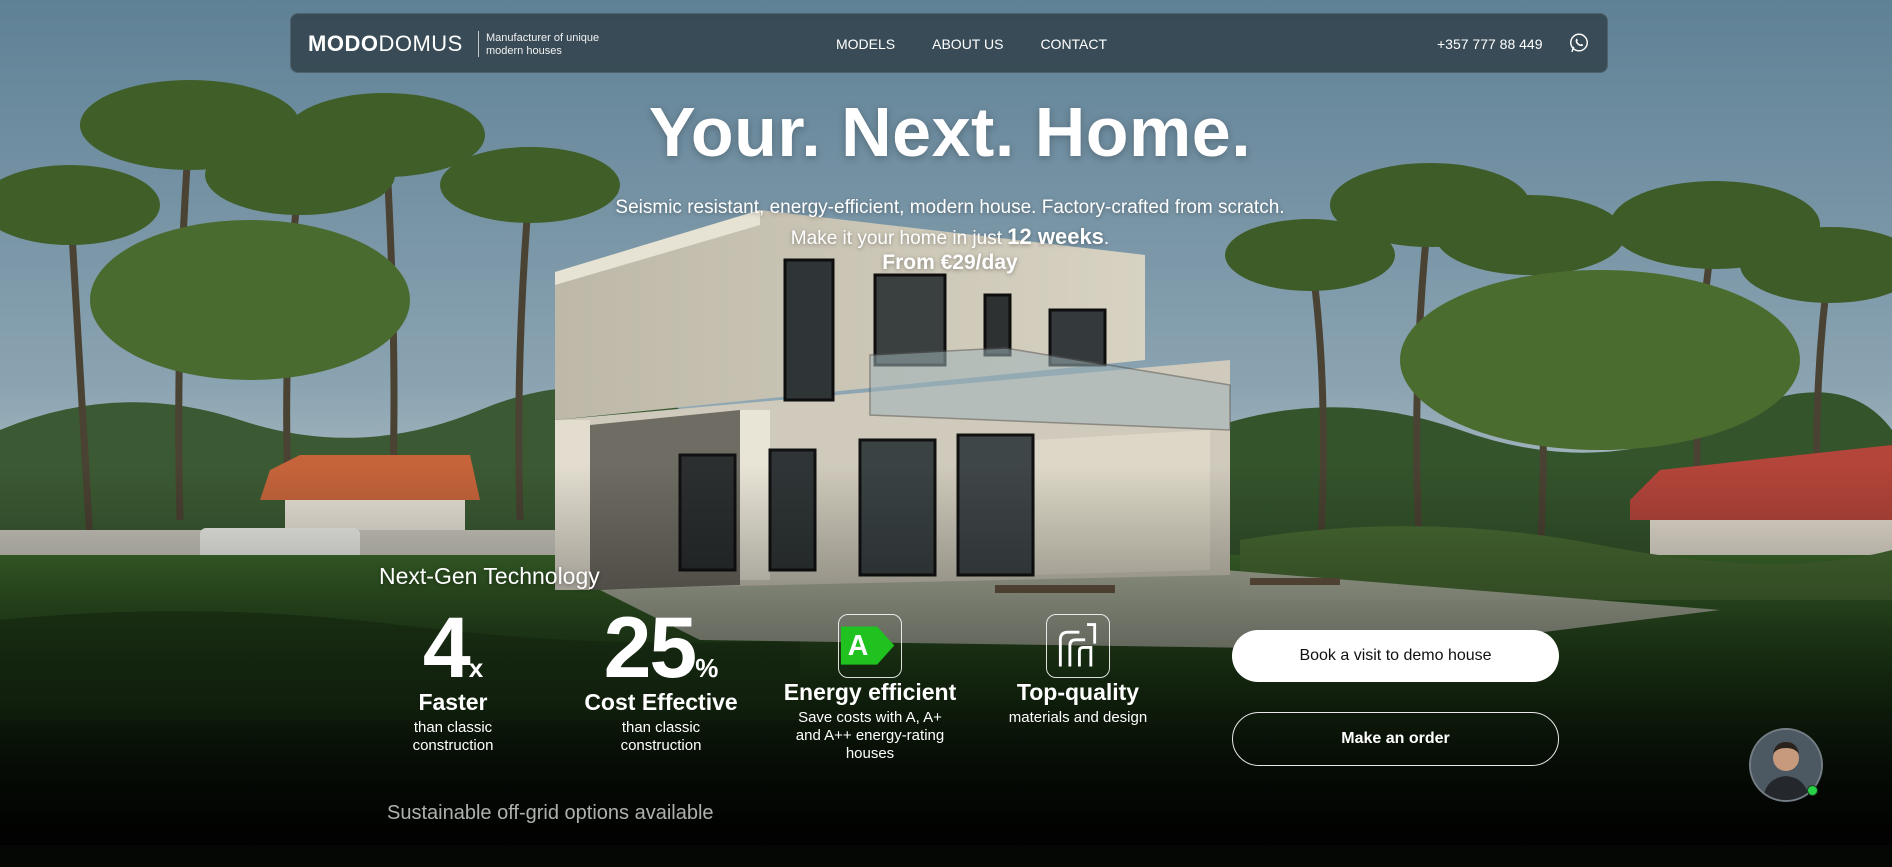 This screenshot has width=1892, height=867. What do you see at coordinates (420, 43) in the screenshot?
I see `logo-part-2: DOMUS` at bounding box center [420, 43].